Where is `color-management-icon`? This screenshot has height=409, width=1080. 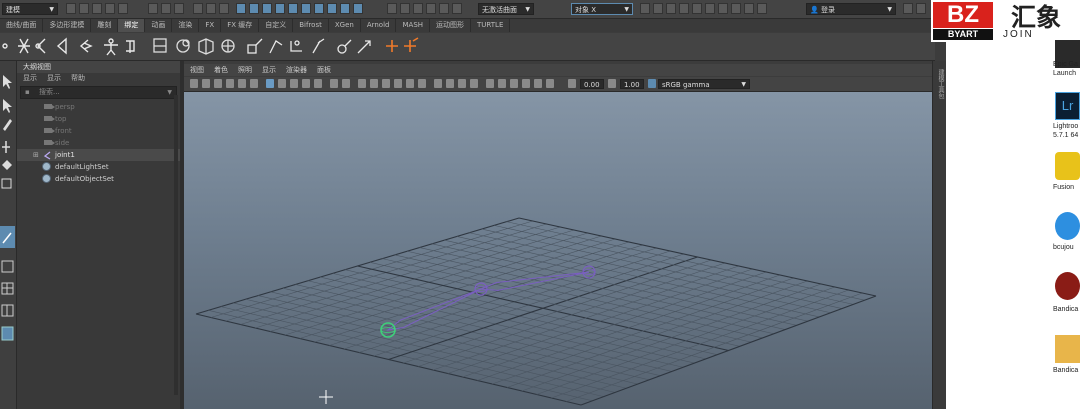 color-management-icon is located at coordinates (652, 83).